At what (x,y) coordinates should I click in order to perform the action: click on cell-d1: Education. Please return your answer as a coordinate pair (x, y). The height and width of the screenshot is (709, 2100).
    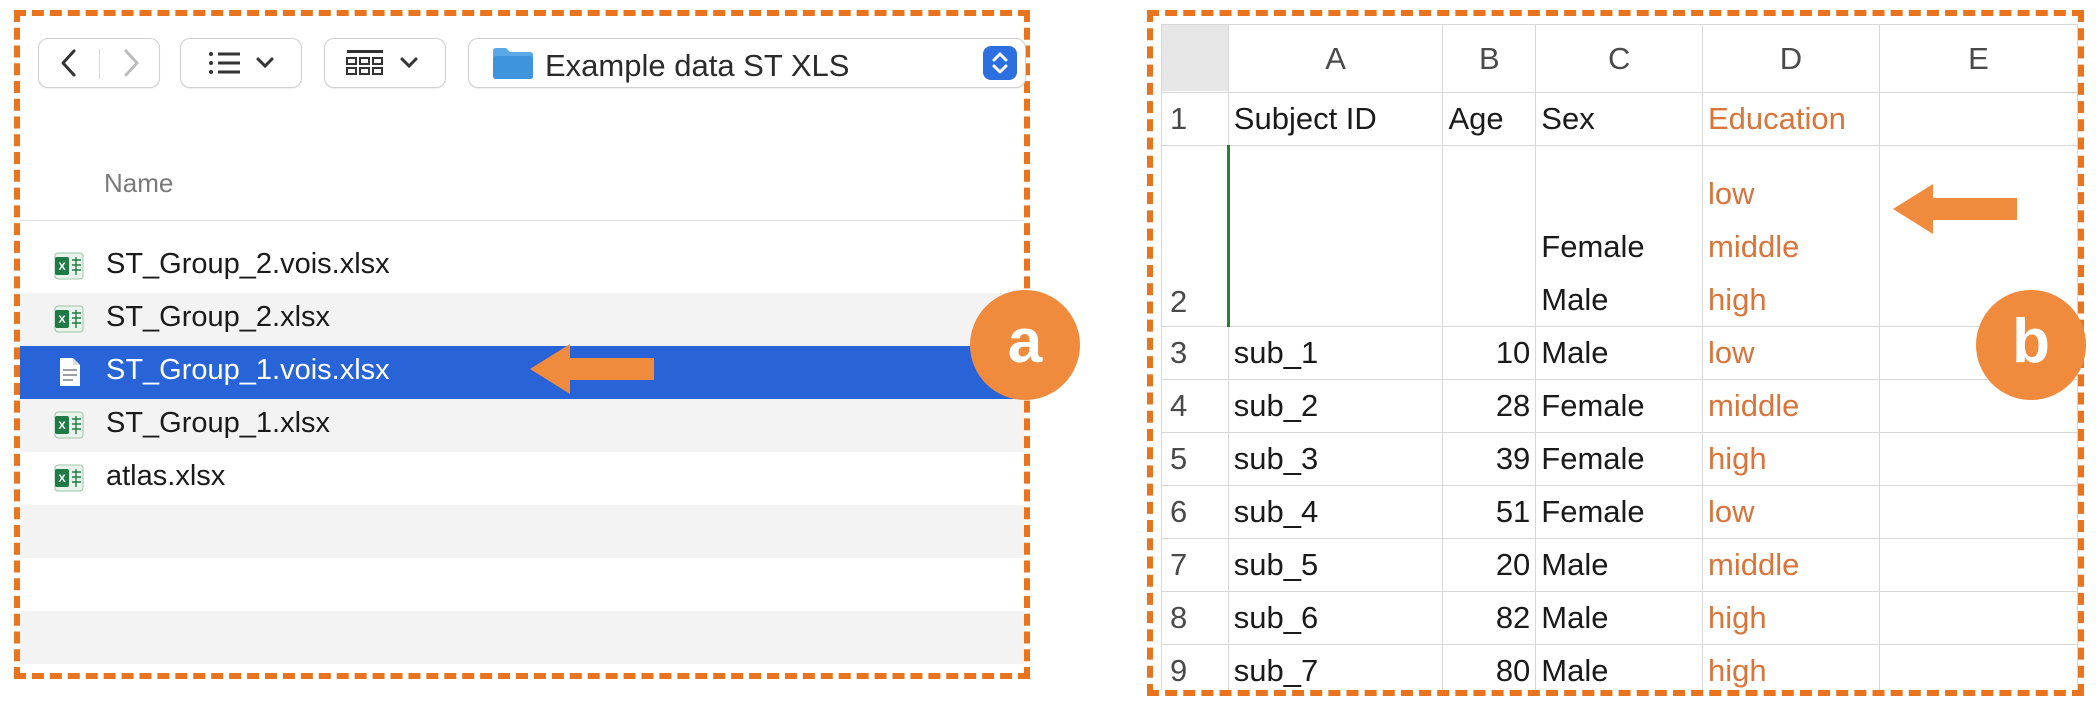
    Looking at the image, I should click on (1791, 119).